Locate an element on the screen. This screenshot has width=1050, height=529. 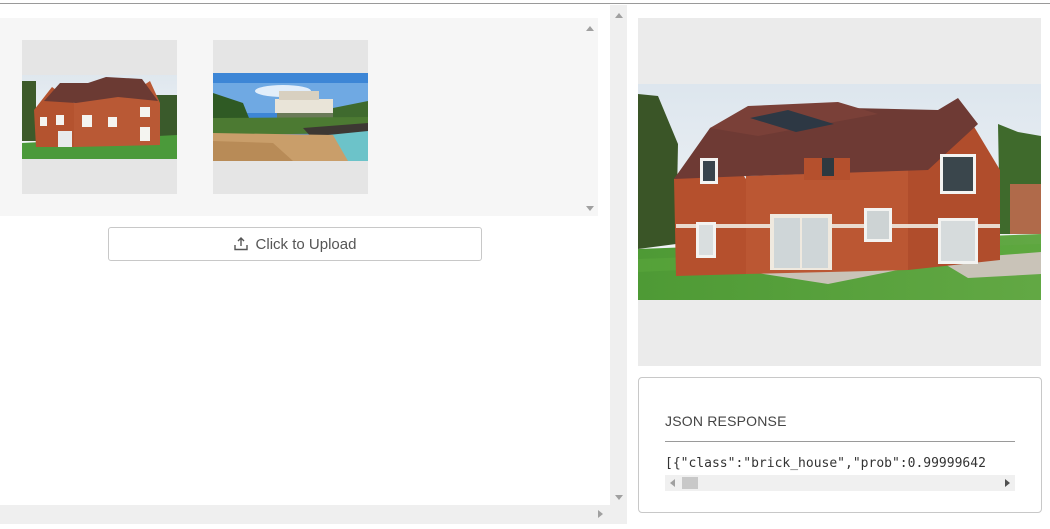
scroll-left-icon is located at coordinates (672, 483).